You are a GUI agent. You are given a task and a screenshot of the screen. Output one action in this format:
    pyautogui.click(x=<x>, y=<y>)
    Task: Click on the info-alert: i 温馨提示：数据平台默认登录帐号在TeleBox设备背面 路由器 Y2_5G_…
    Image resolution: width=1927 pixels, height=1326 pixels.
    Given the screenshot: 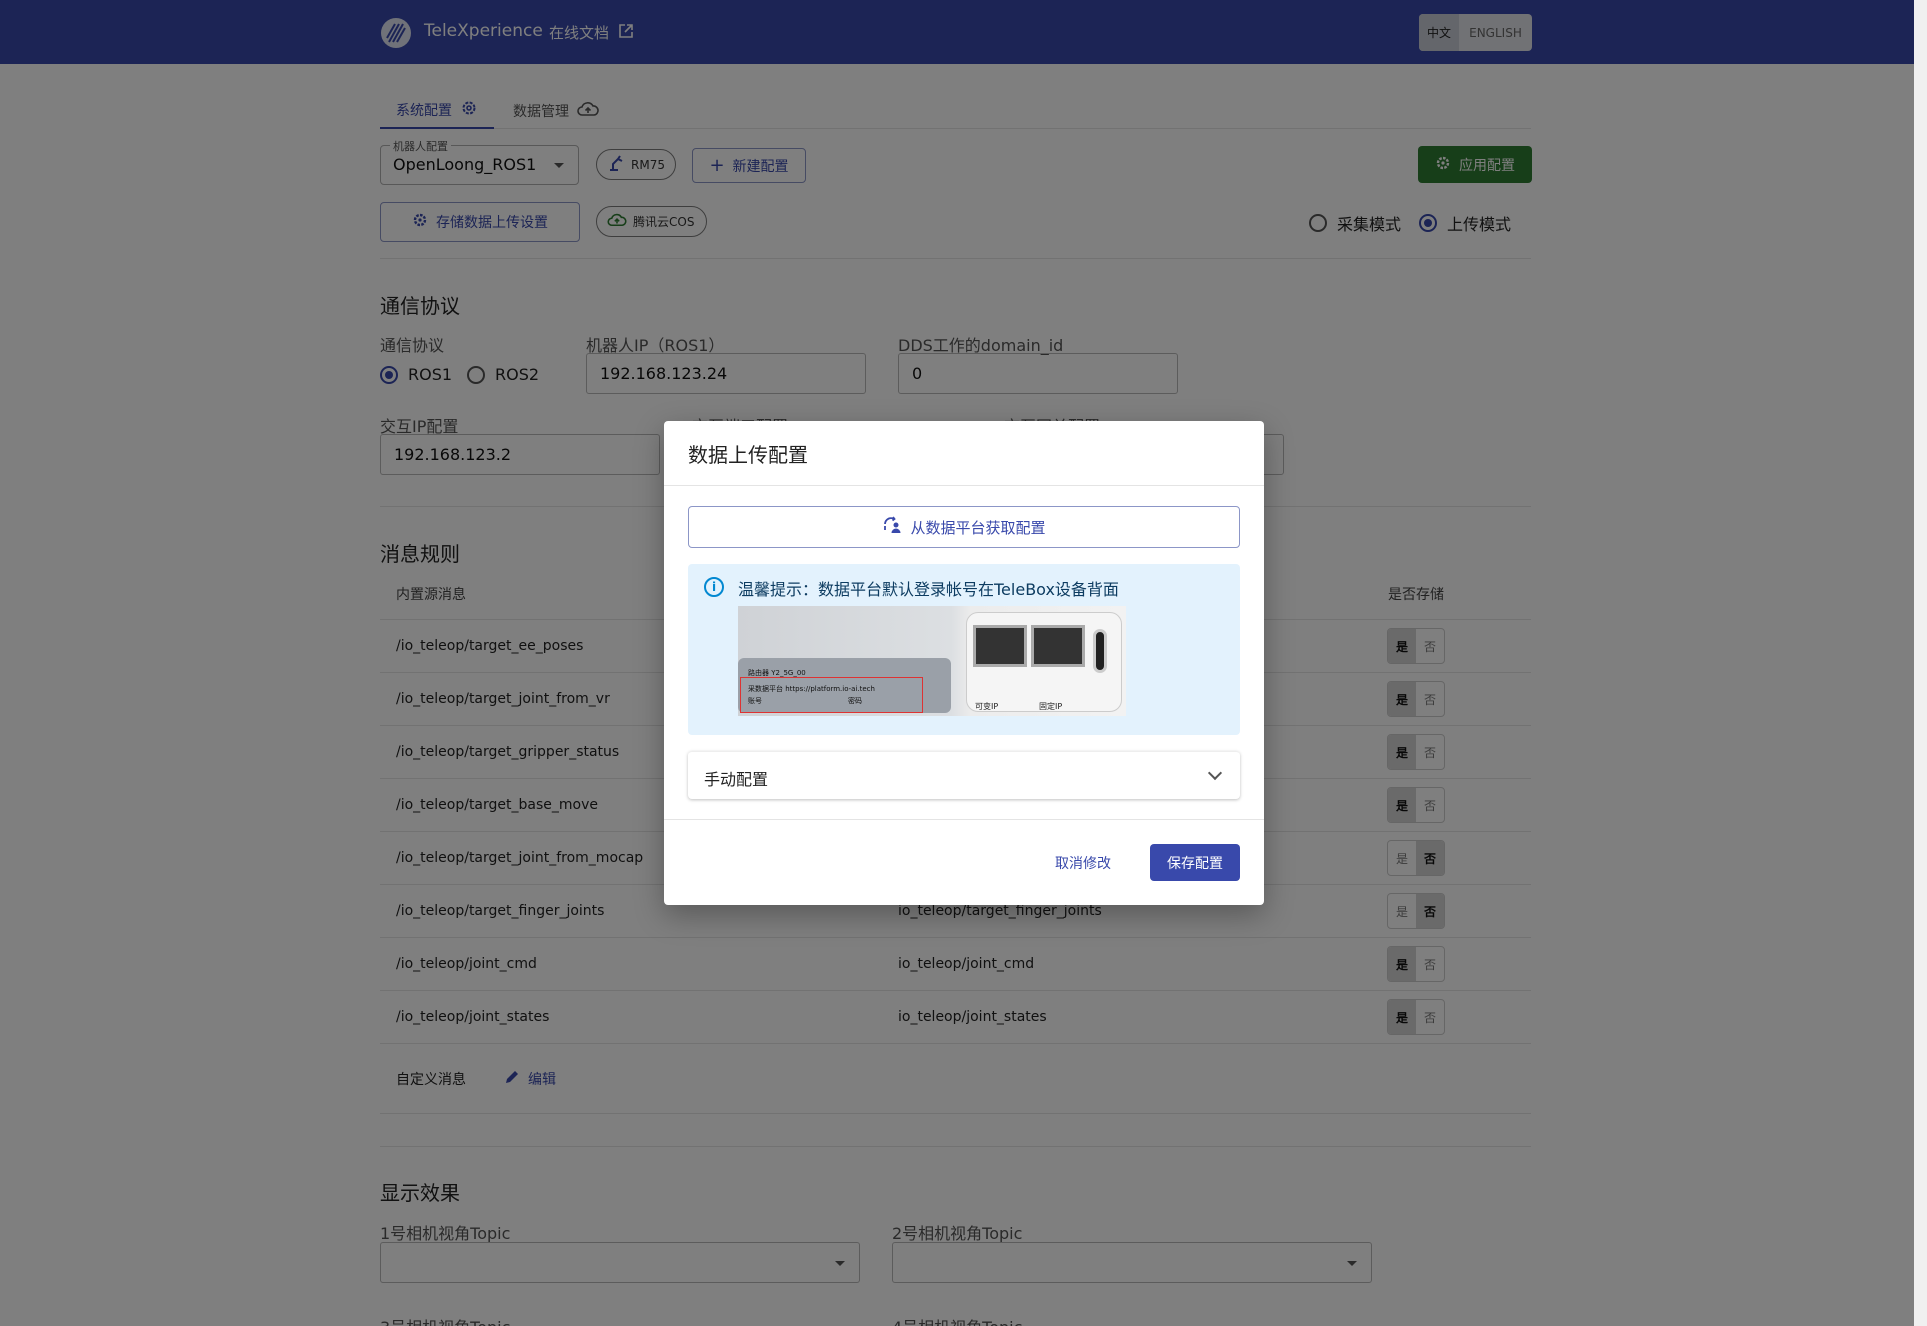 What is the action you would take?
    pyautogui.click(x=964, y=649)
    